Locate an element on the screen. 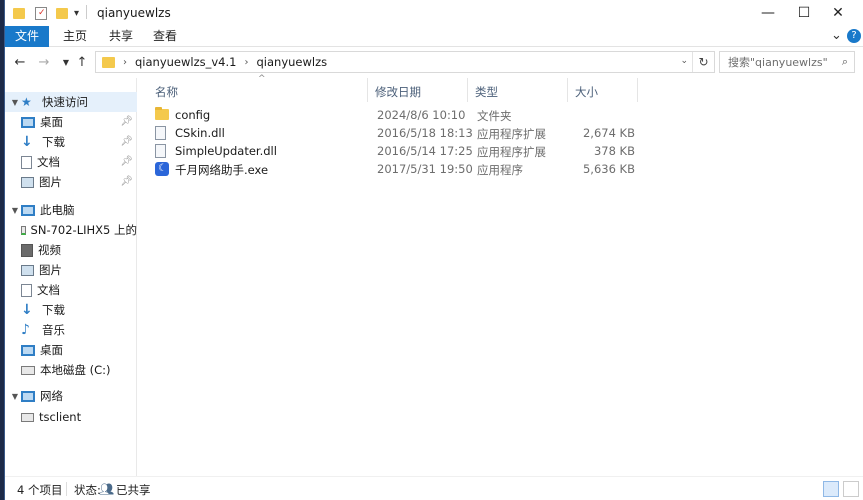 The width and height of the screenshot is (863, 500). nav-label: 此电脑 is located at coordinates (57, 210).